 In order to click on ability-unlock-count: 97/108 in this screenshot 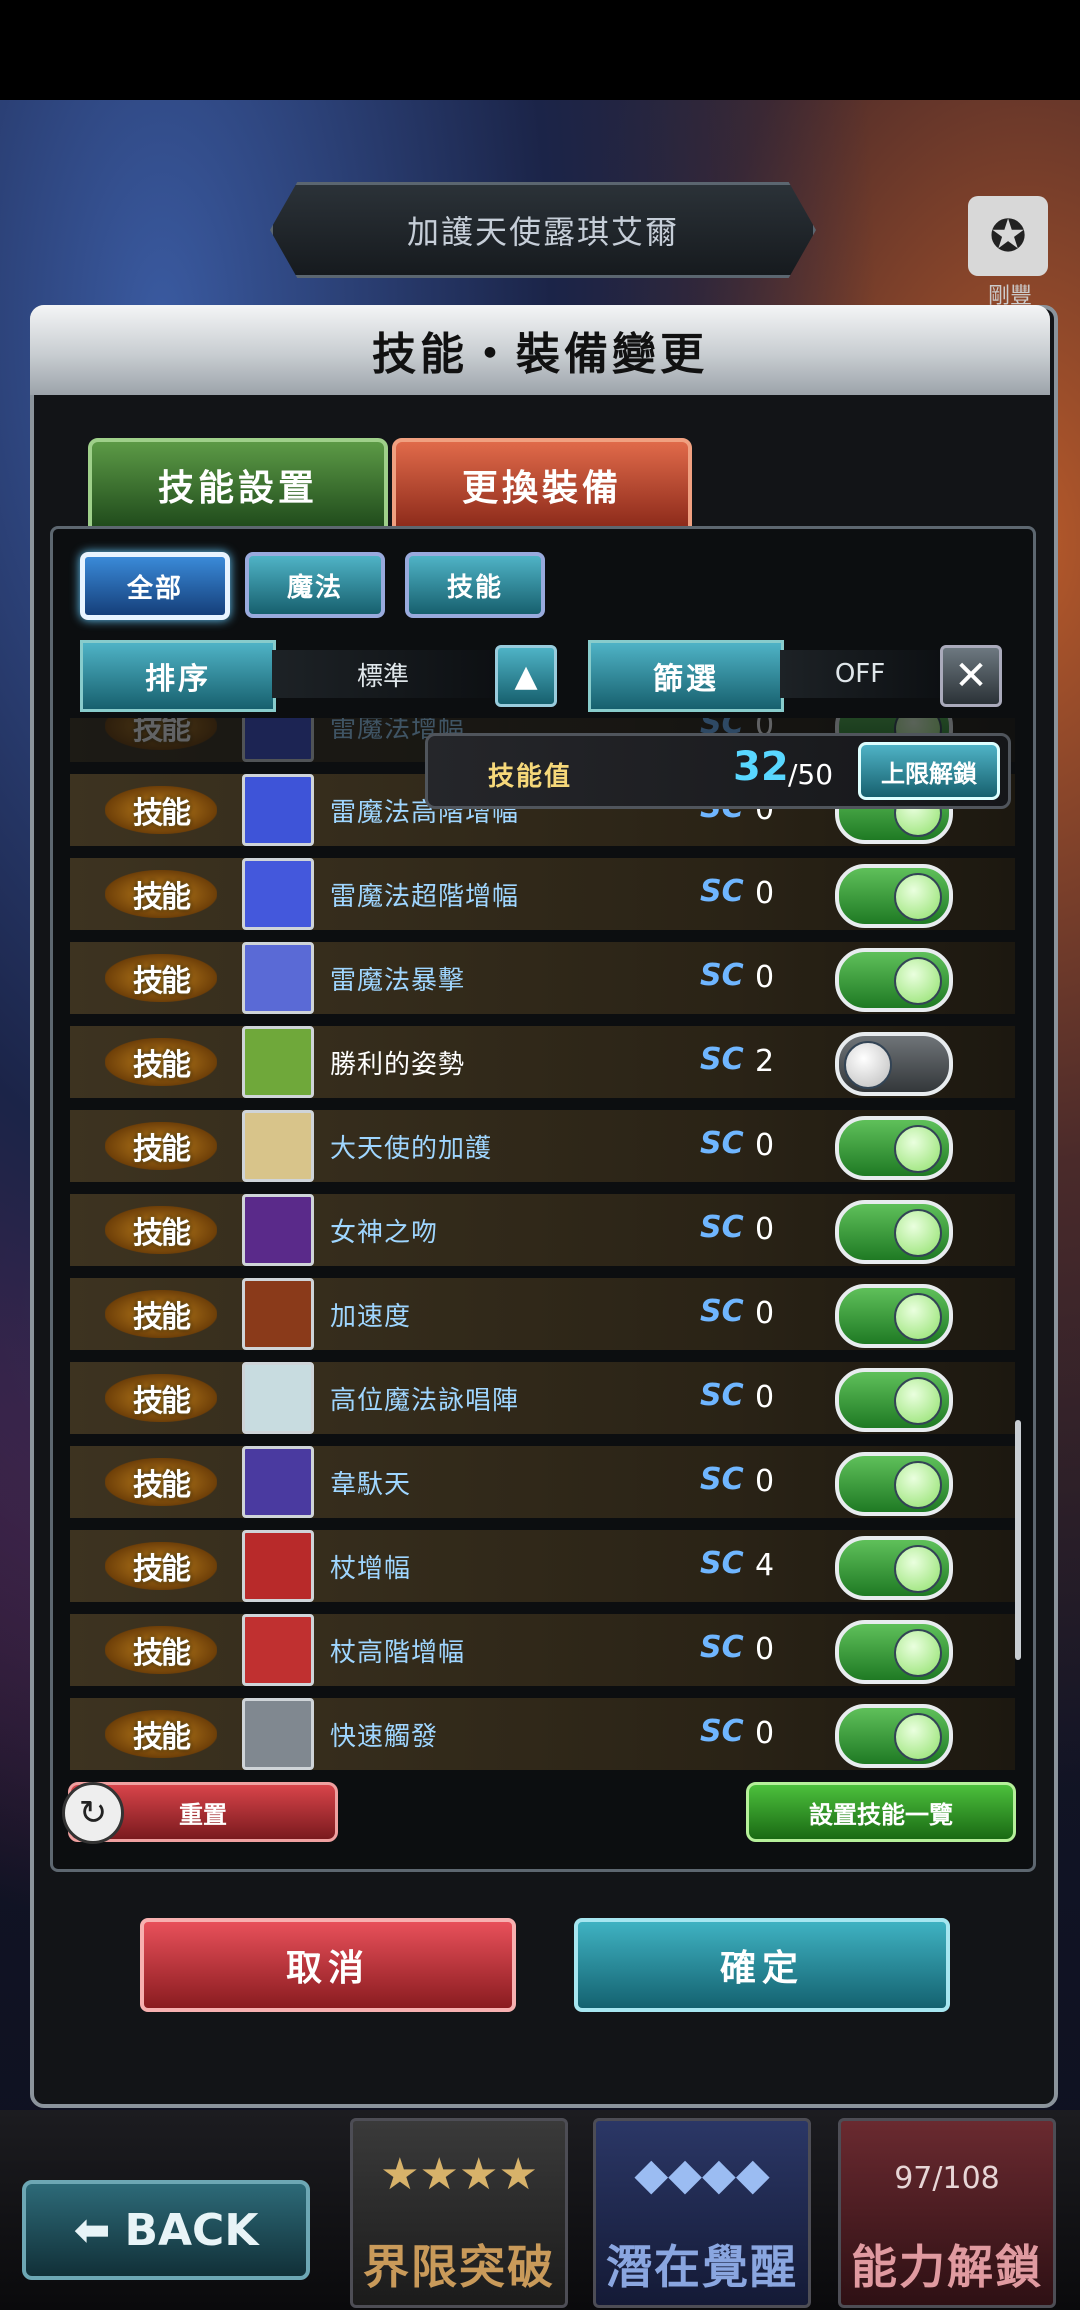, I will do `click(947, 2178)`.